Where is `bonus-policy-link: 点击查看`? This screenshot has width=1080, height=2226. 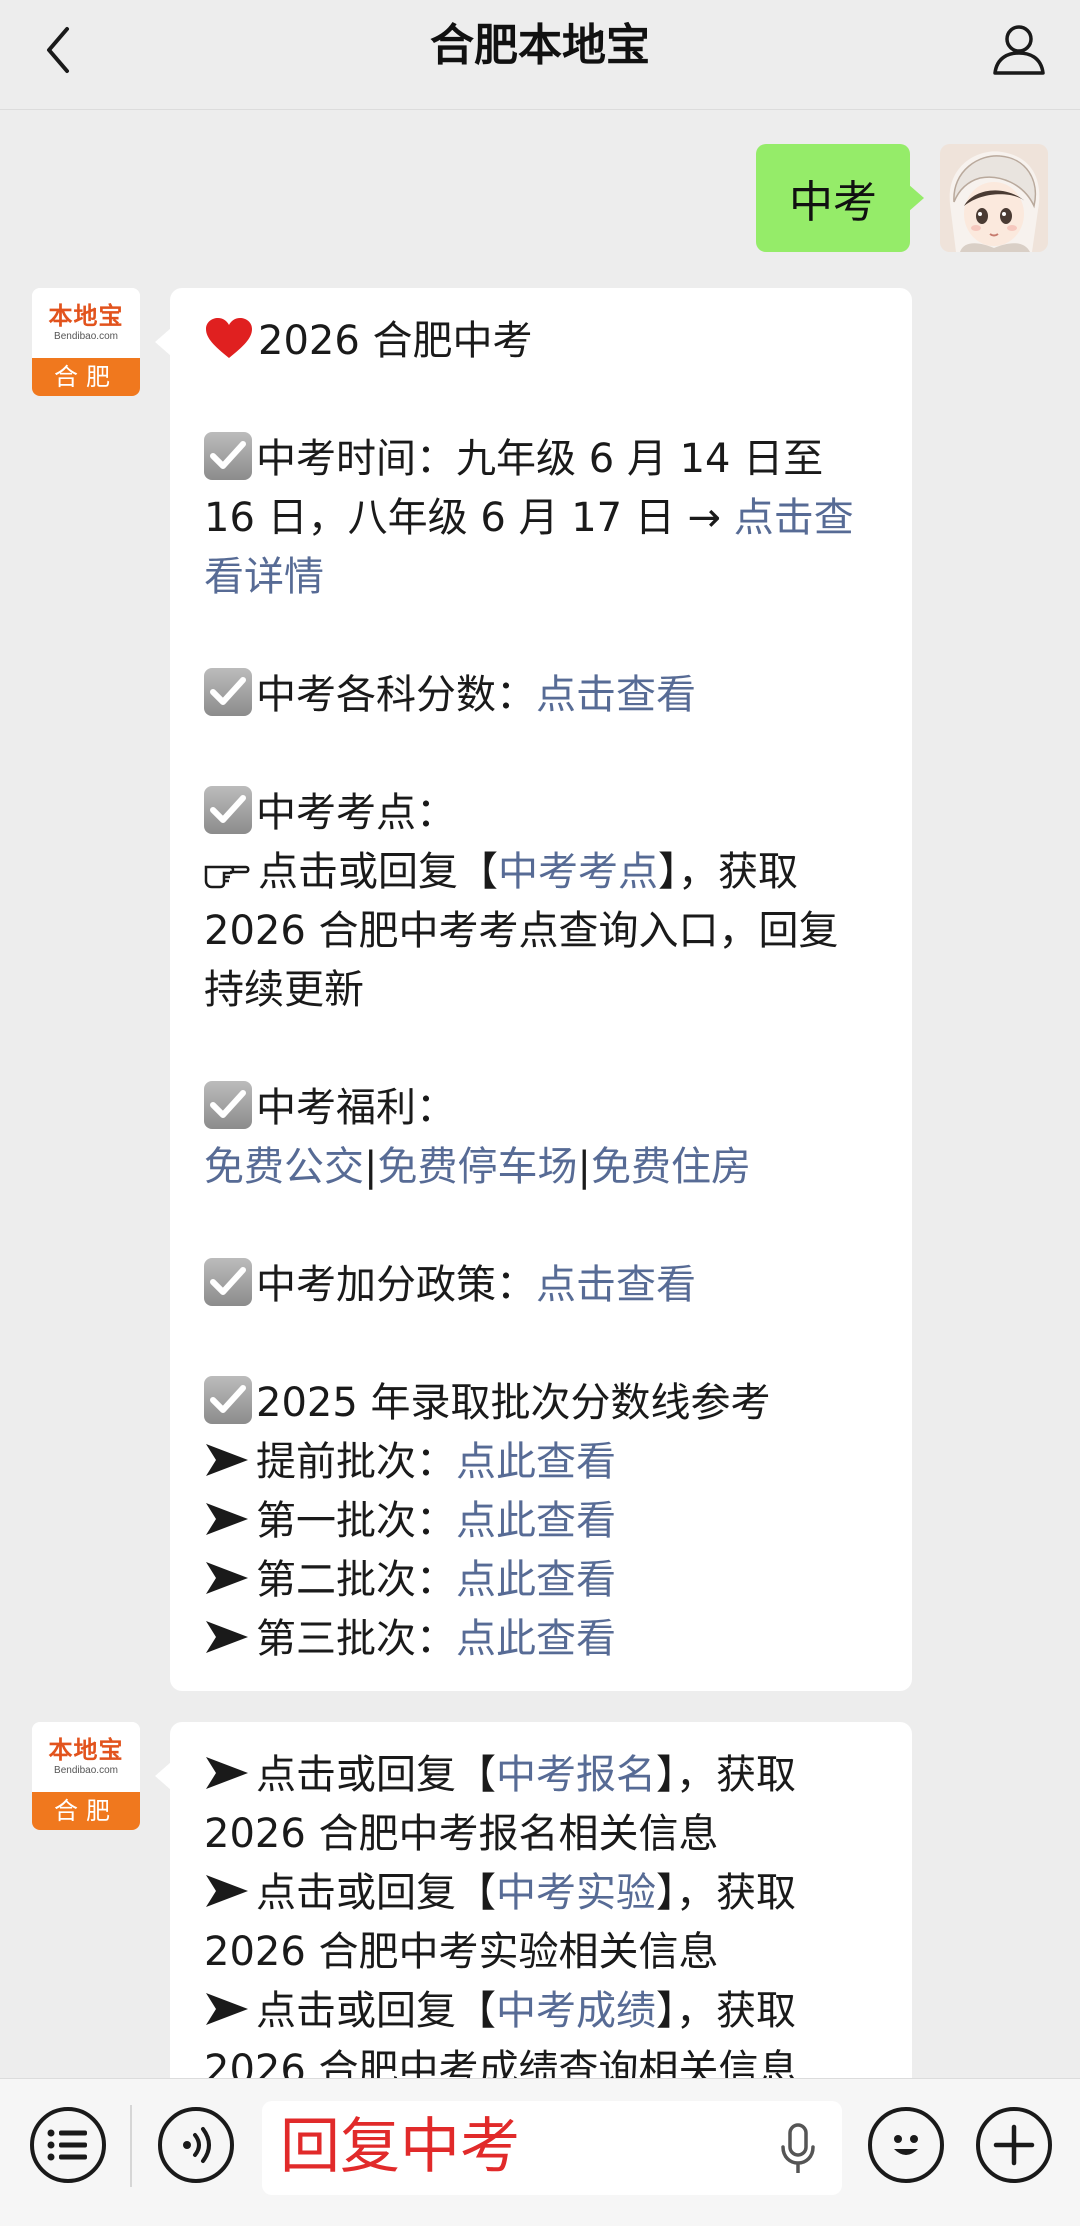 bonus-policy-link: 点击查看 is located at coordinates (616, 1285).